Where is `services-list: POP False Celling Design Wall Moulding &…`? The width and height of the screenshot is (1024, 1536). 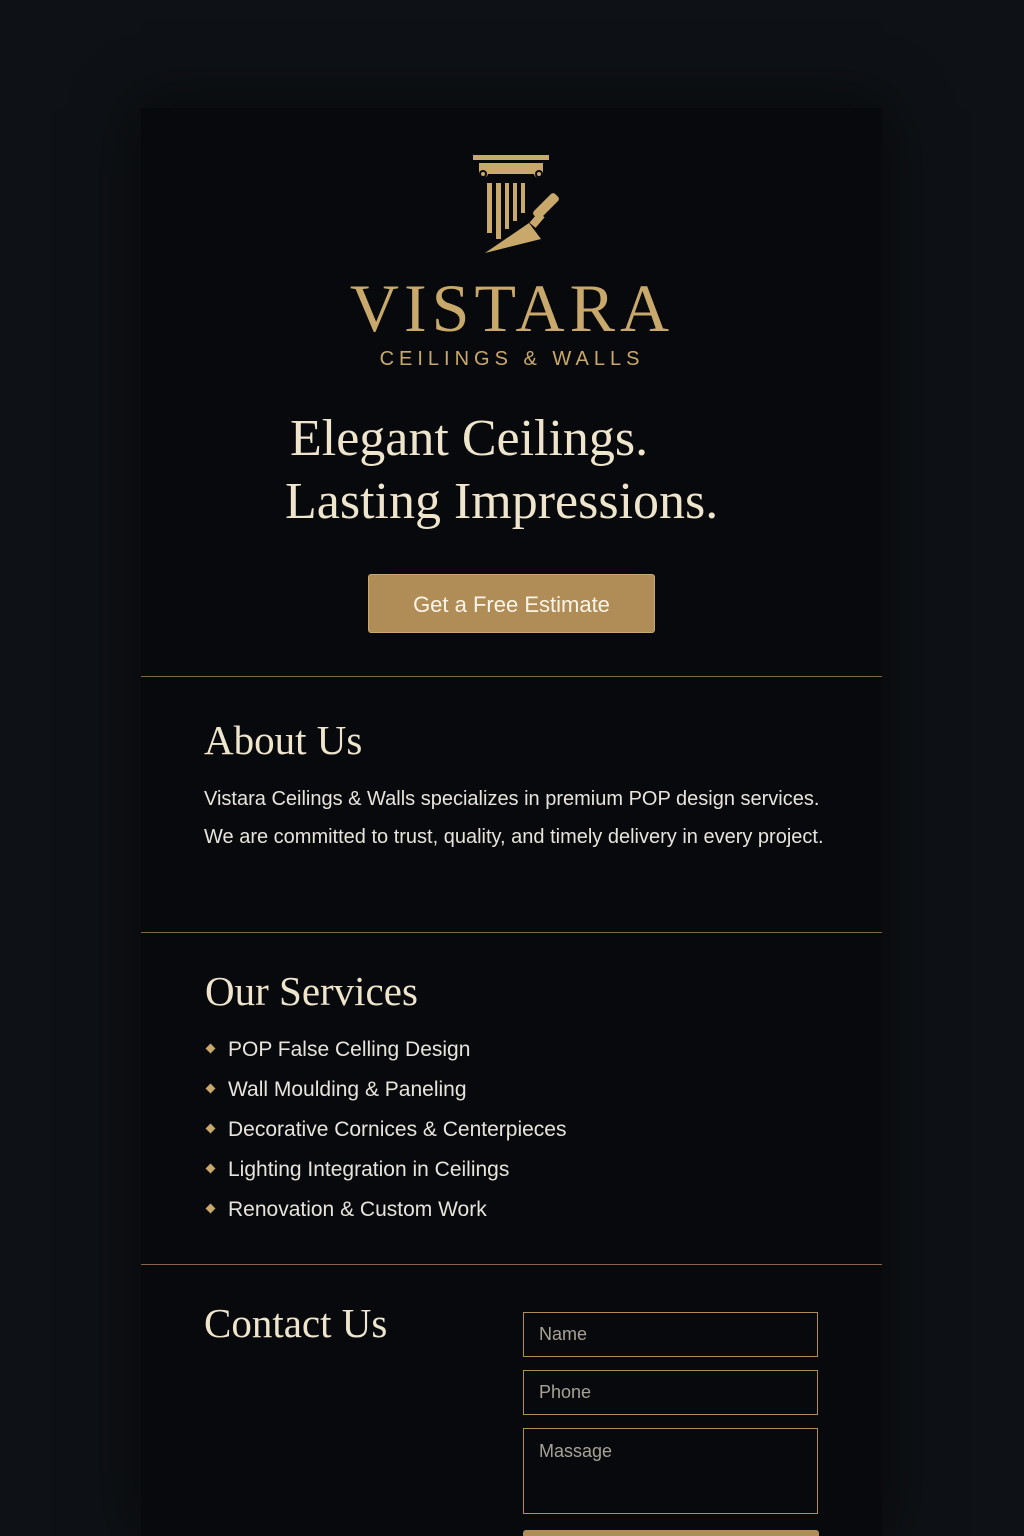
services-list: POP False Celling Design Wall Moulding &… is located at coordinates (385, 1130).